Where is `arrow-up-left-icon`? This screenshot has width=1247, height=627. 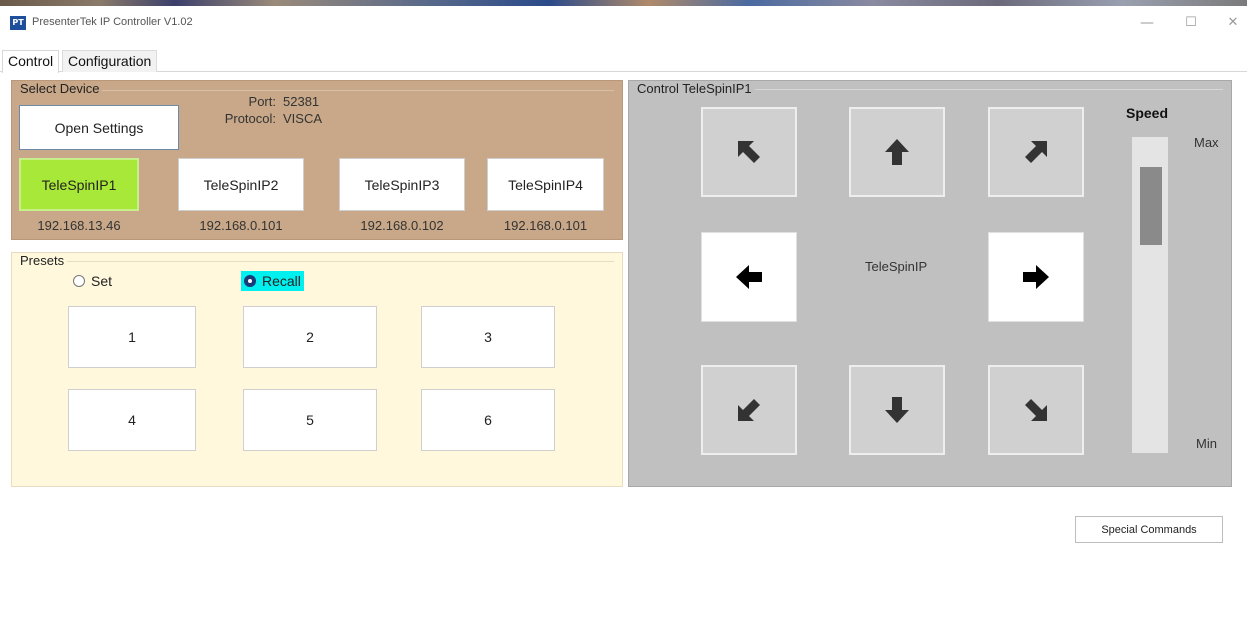 arrow-up-left-icon is located at coordinates (749, 152).